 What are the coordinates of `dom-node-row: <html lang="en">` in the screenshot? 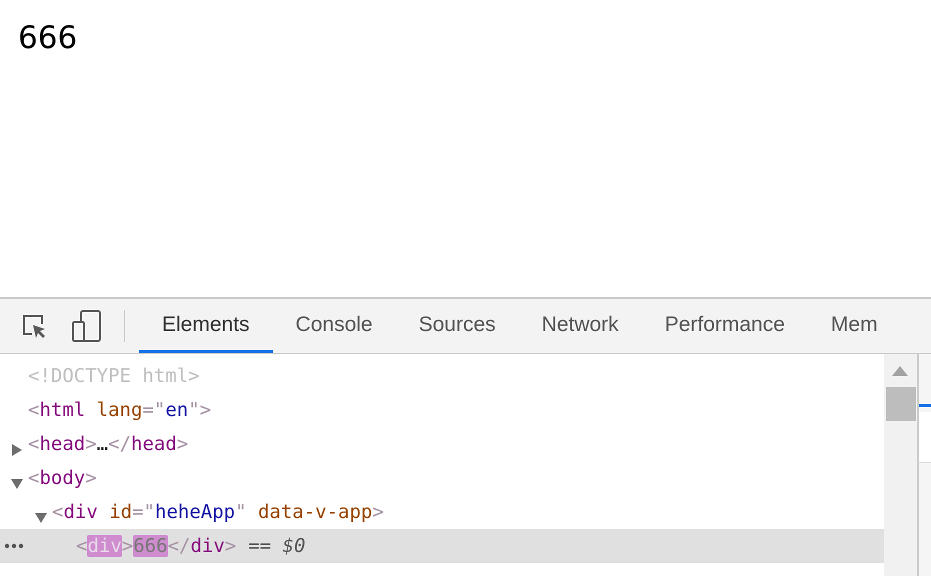 It's located at (442, 410).